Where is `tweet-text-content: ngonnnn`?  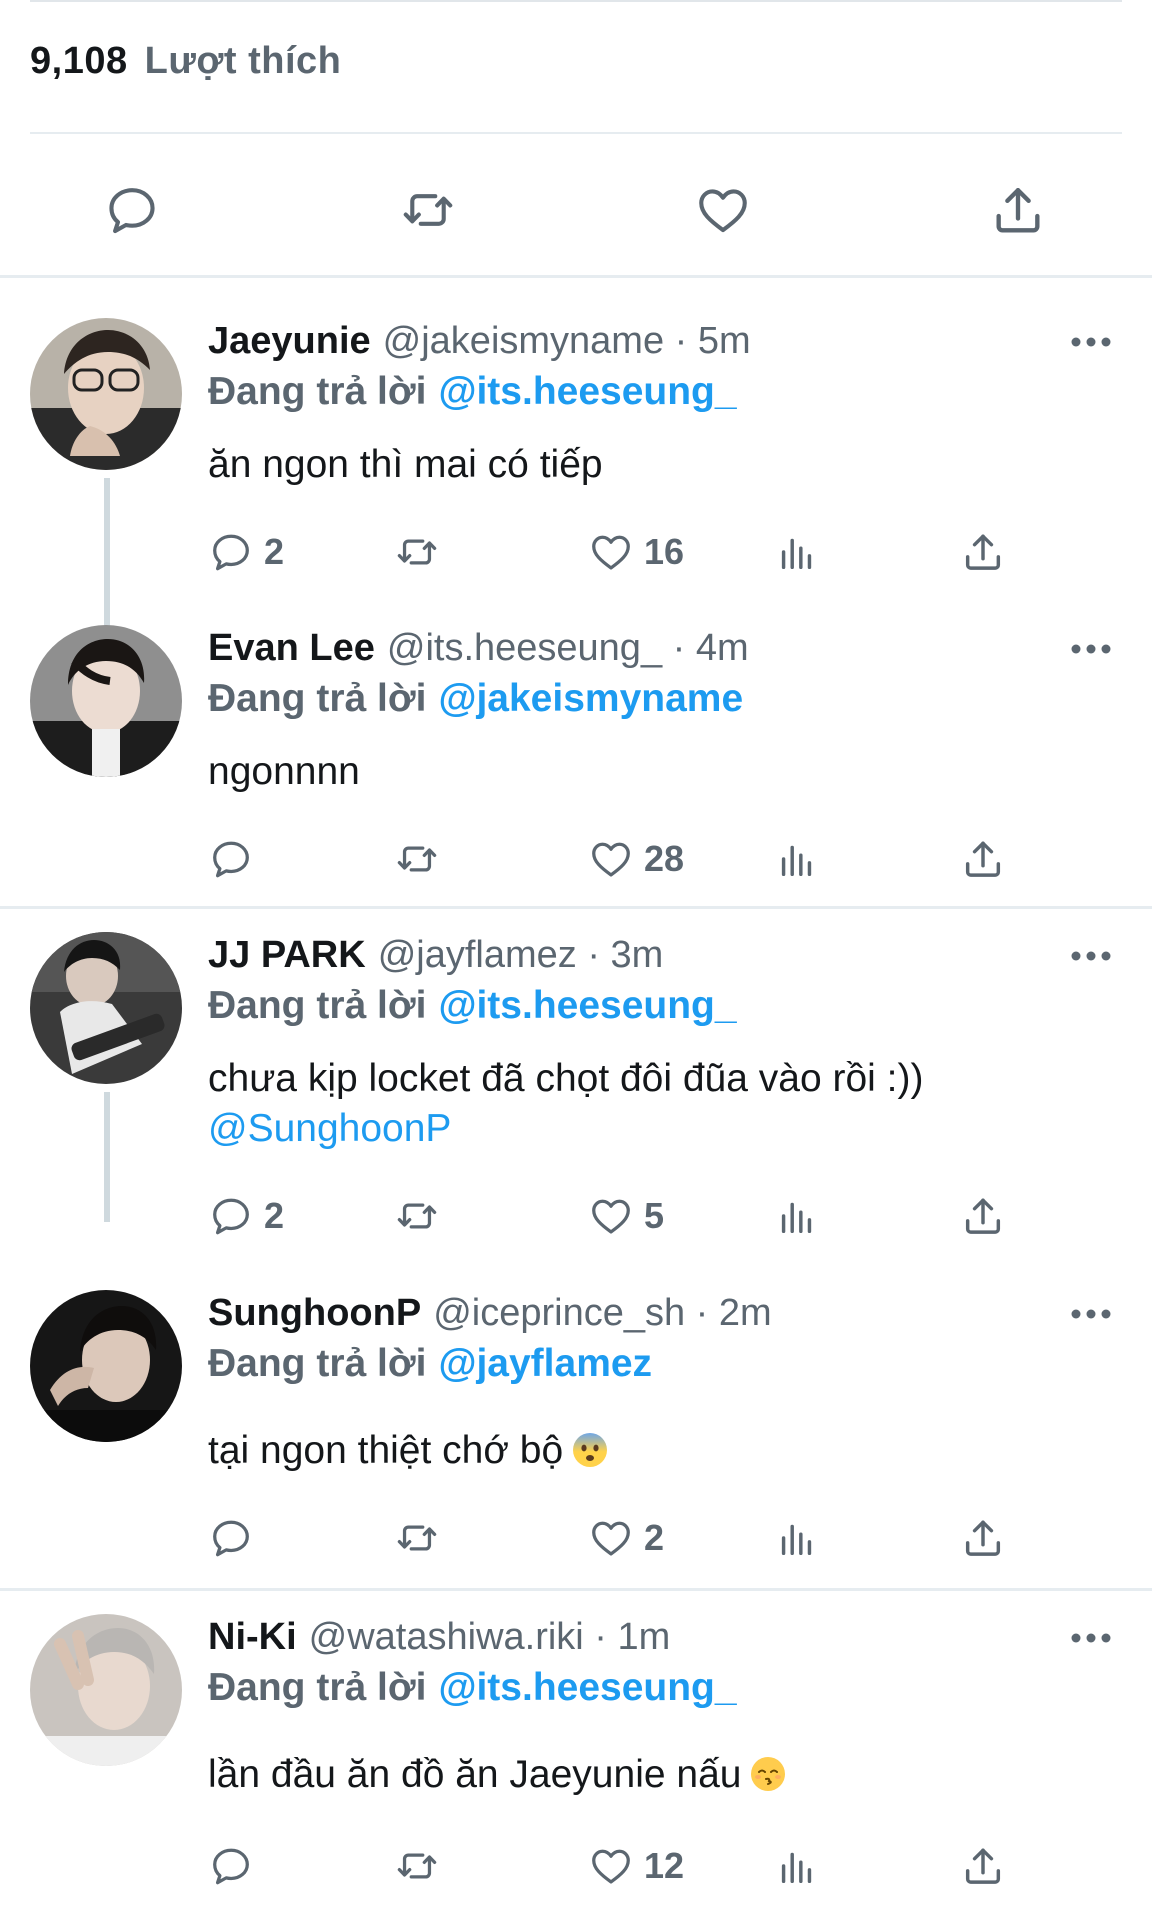 tweet-text-content: ngonnnn is located at coordinates (284, 771).